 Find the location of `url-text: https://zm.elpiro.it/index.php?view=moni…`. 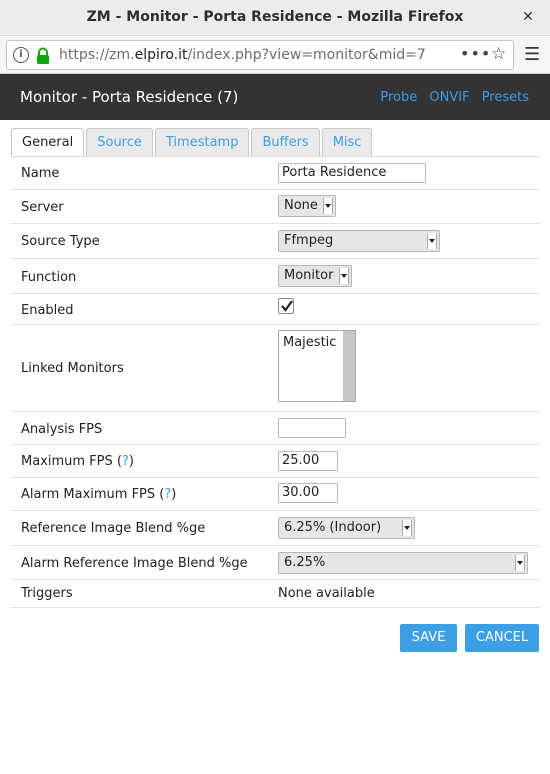

url-text: https://zm.elpiro.it/index.php?view=moni… is located at coordinates (255, 55).